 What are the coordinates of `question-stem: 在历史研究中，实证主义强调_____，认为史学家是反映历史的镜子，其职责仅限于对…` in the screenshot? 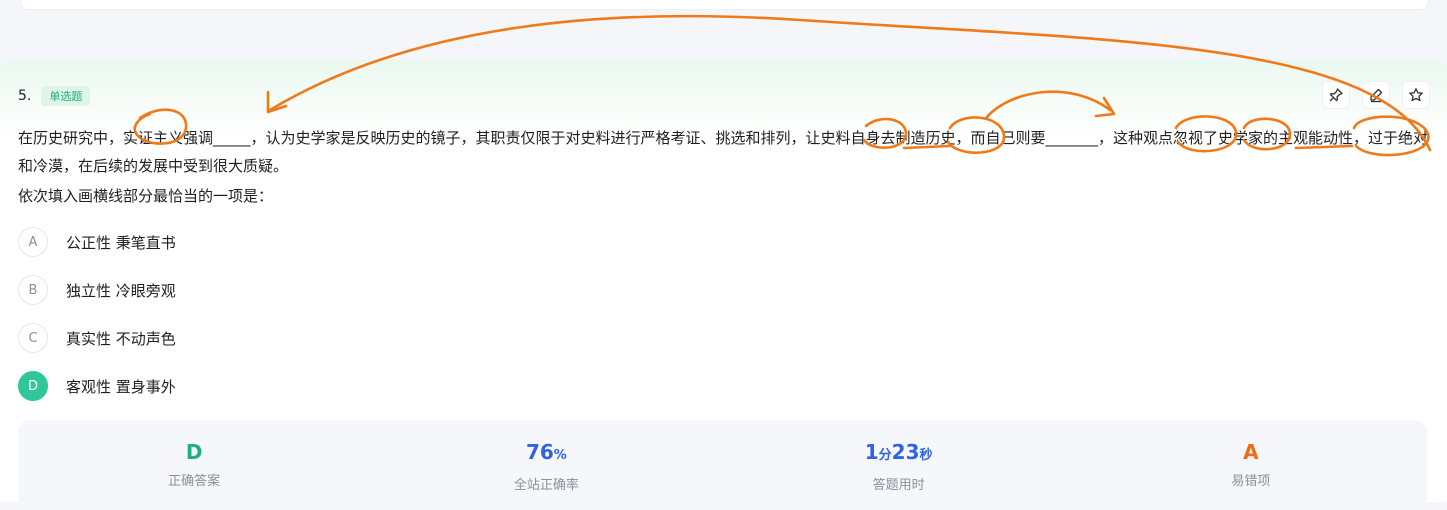 It's located at (723, 152).